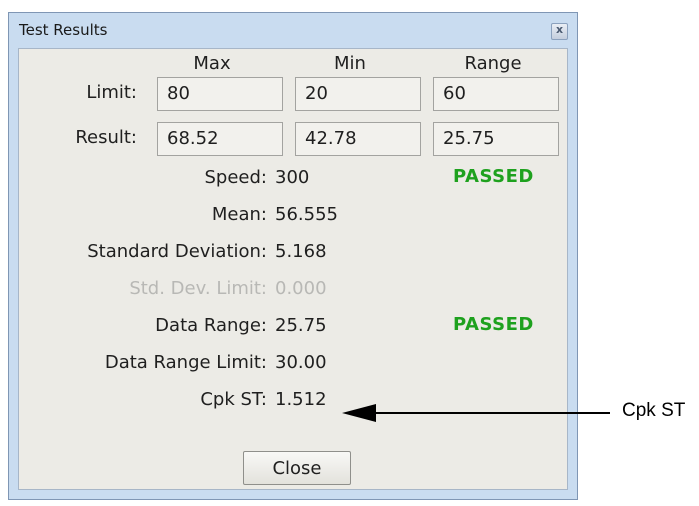 Image resolution: width=699 pixels, height=506 pixels. Describe the element at coordinates (359, 413) in the screenshot. I see `arrow-head-icon` at that location.